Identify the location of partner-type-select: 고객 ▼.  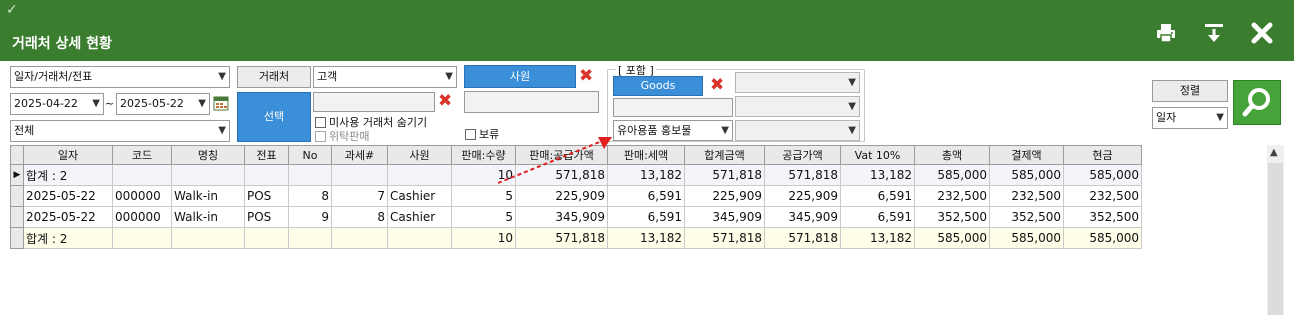
(385, 77).